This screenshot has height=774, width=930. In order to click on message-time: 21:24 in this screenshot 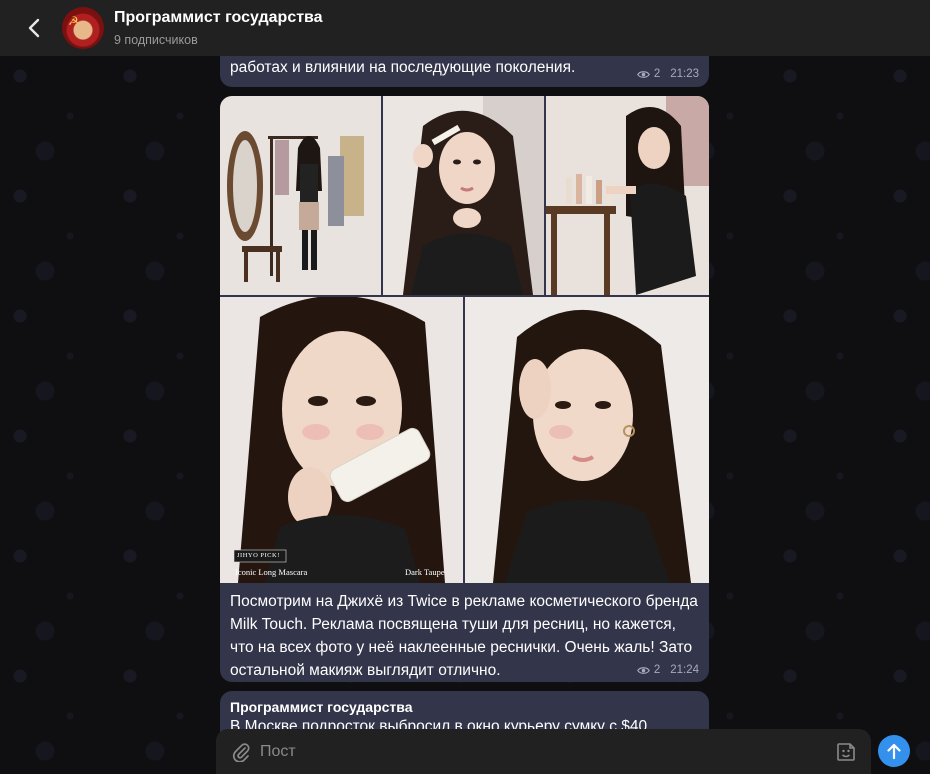, I will do `click(684, 670)`.